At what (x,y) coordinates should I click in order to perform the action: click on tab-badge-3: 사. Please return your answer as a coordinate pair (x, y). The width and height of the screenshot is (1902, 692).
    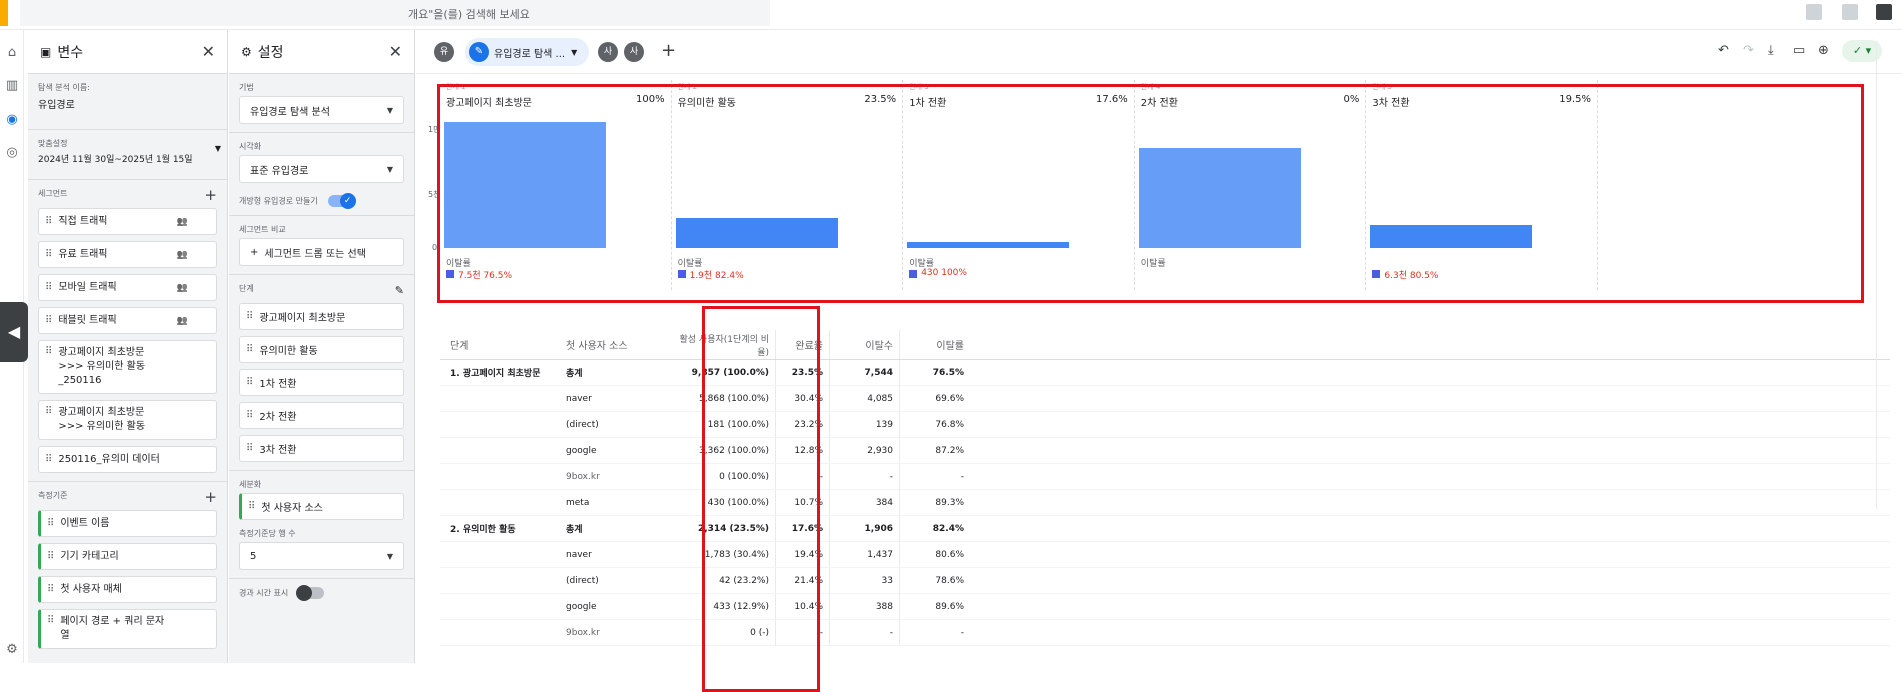
    Looking at the image, I should click on (634, 52).